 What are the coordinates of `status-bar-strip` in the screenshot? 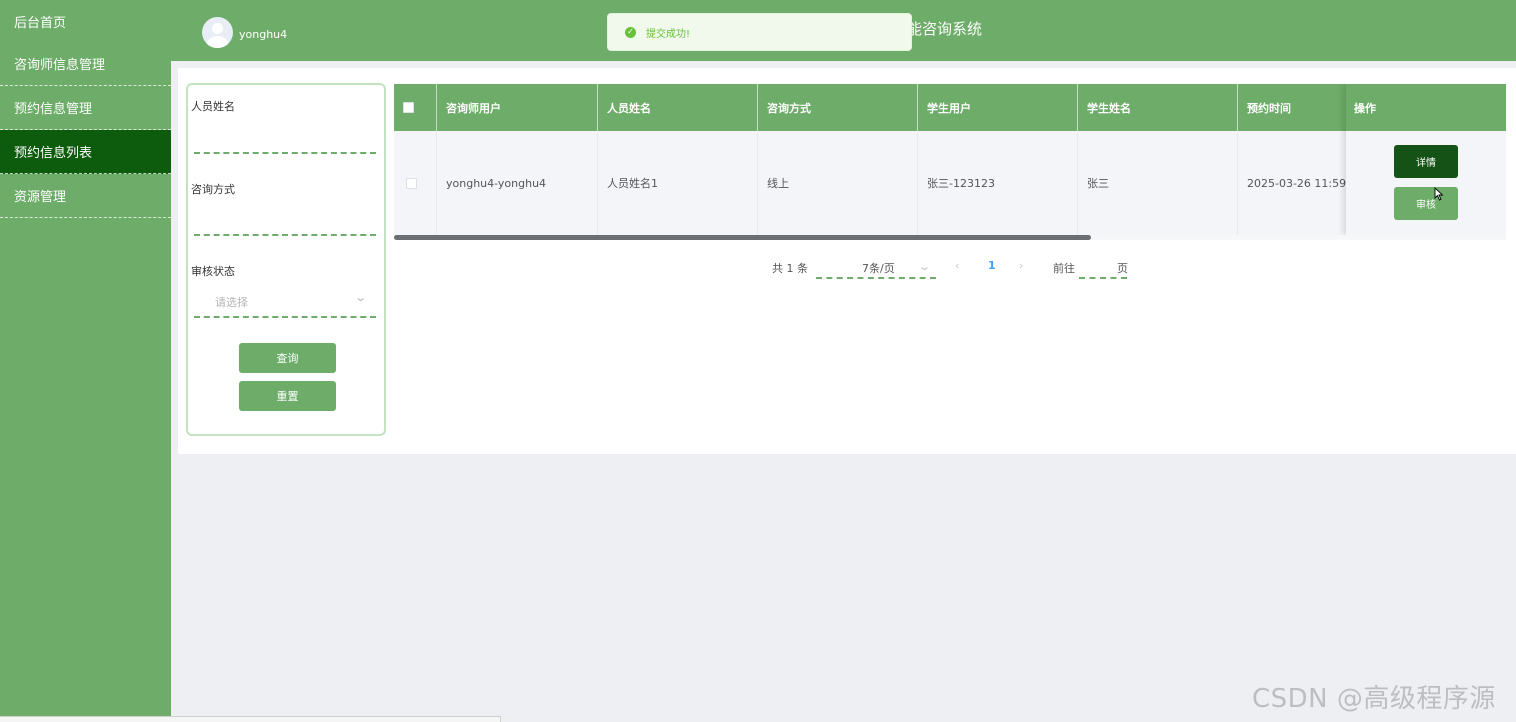 It's located at (250, 719).